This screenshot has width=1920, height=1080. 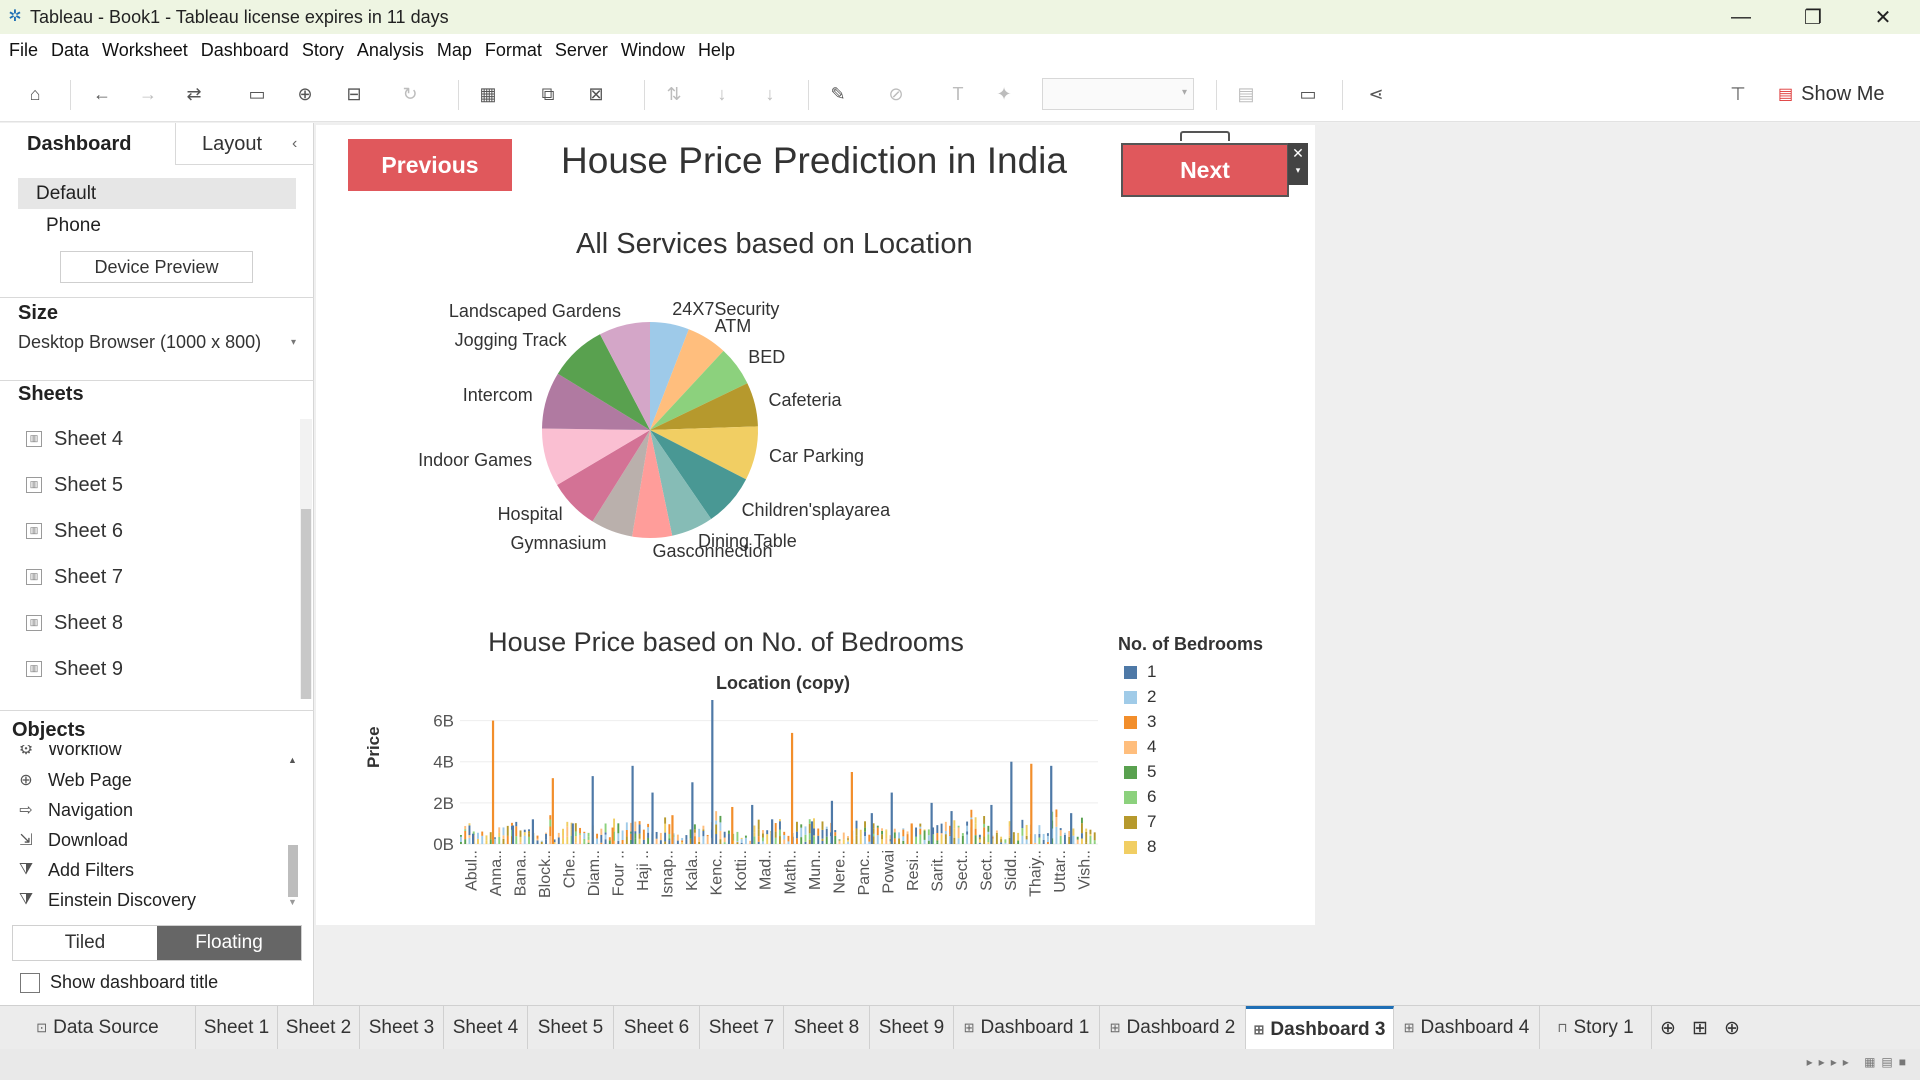 What do you see at coordinates (319, 1028) in the screenshot?
I see `tab-sheet-2: Sheet 2` at bounding box center [319, 1028].